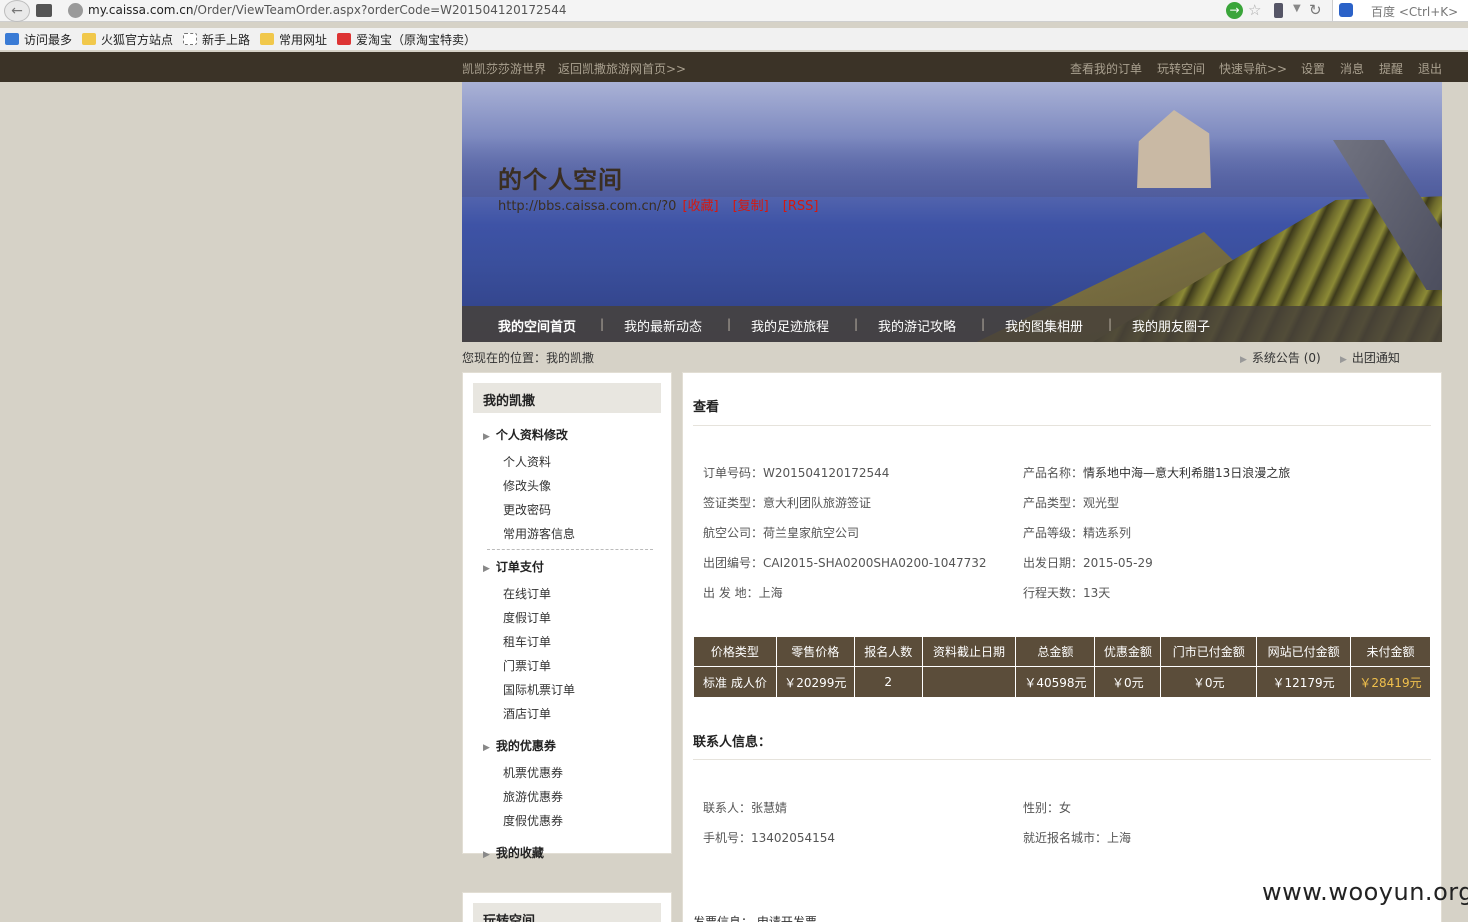 This screenshot has height=922, width=1468. What do you see at coordinates (216, 39) in the screenshot?
I see `bookmark-item: 新手上路` at bounding box center [216, 39].